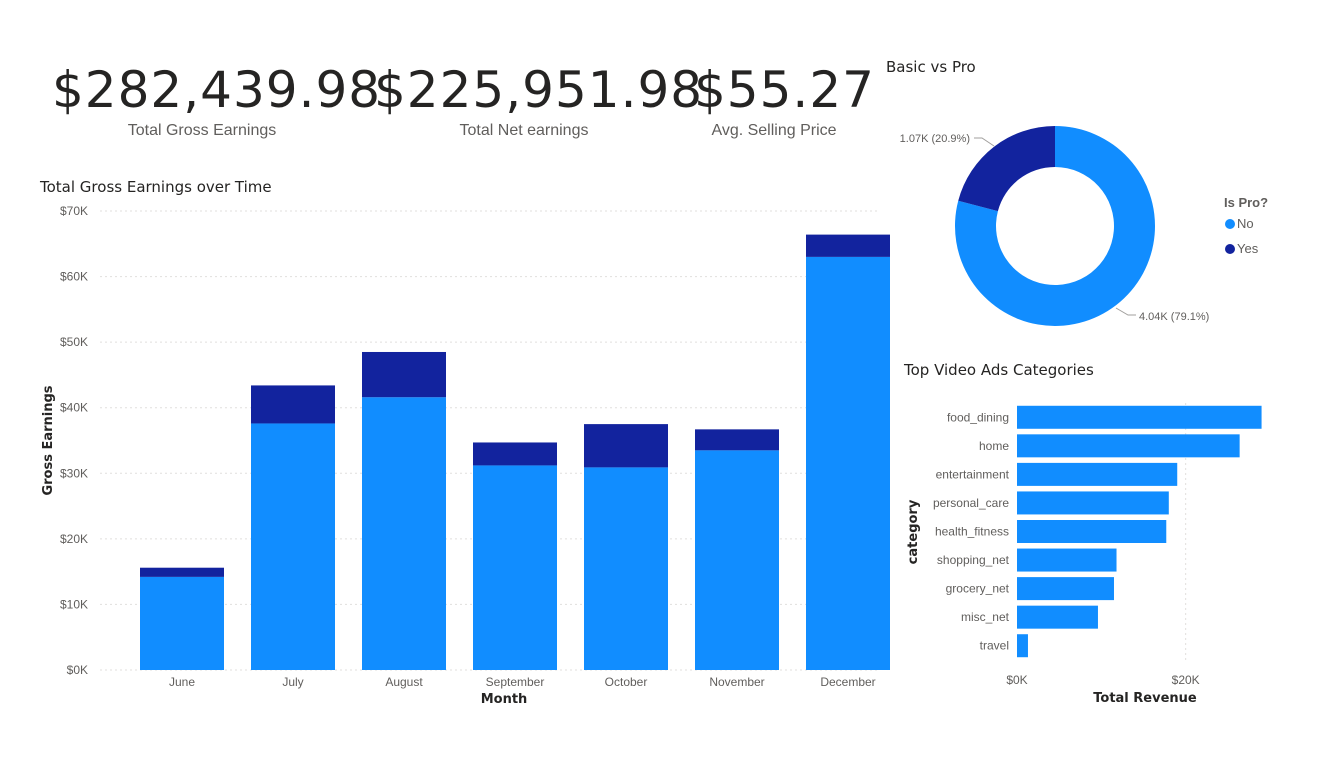  I want to click on bar-yes-july, so click(293, 404).